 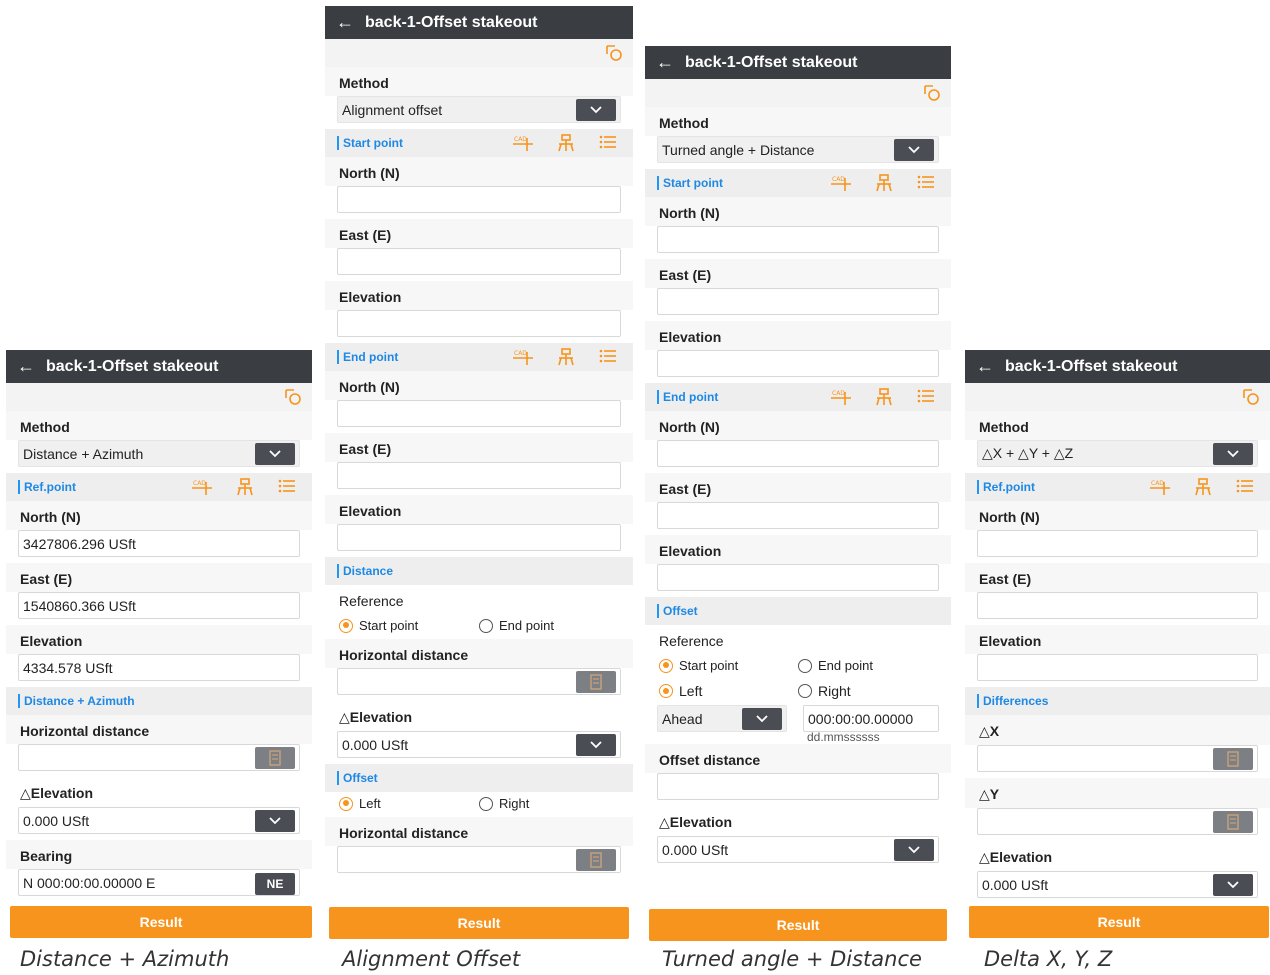 What do you see at coordinates (376, 717) in the screenshot?
I see `delta-elevation-label: △Elevation` at bounding box center [376, 717].